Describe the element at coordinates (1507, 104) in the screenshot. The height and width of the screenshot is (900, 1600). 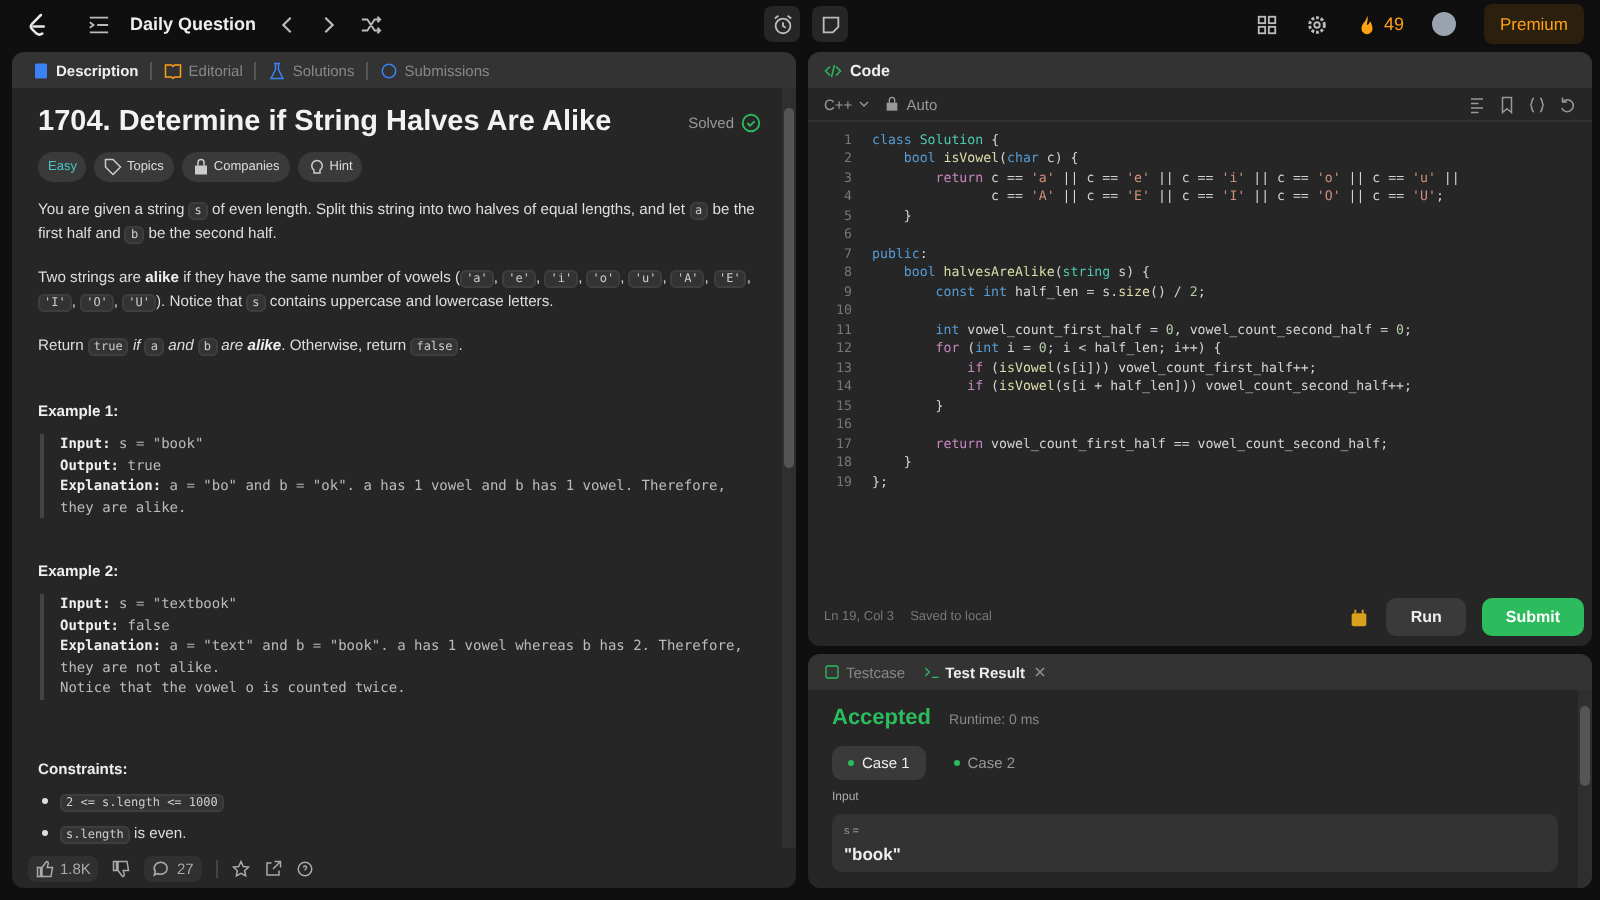
I see `bookmark-icon` at that location.